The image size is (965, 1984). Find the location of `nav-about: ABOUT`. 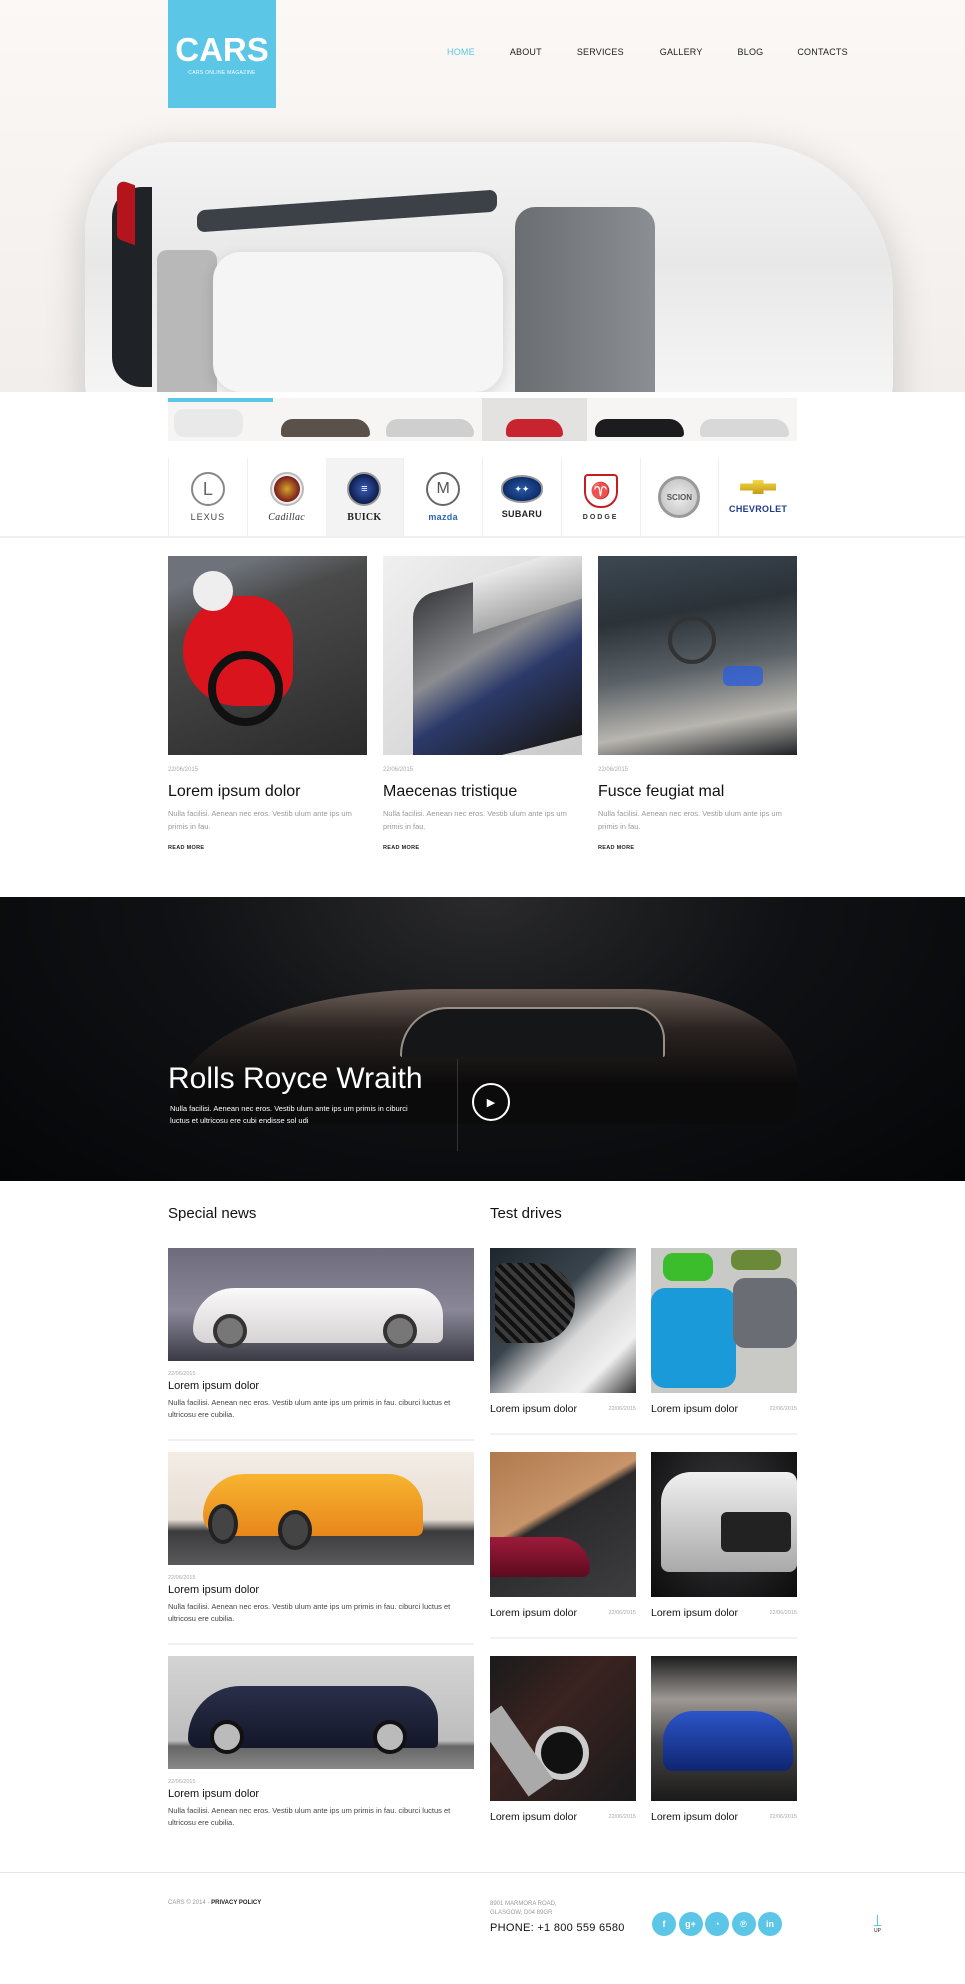

nav-about: ABOUT is located at coordinates (526, 52).